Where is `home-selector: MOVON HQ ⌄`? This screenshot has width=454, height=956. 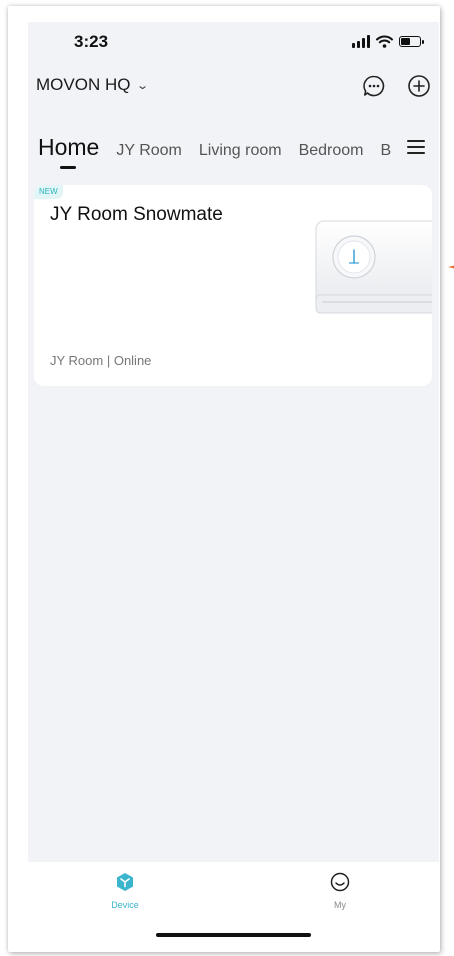 home-selector: MOVON HQ ⌄ is located at coordinates (93, 85).